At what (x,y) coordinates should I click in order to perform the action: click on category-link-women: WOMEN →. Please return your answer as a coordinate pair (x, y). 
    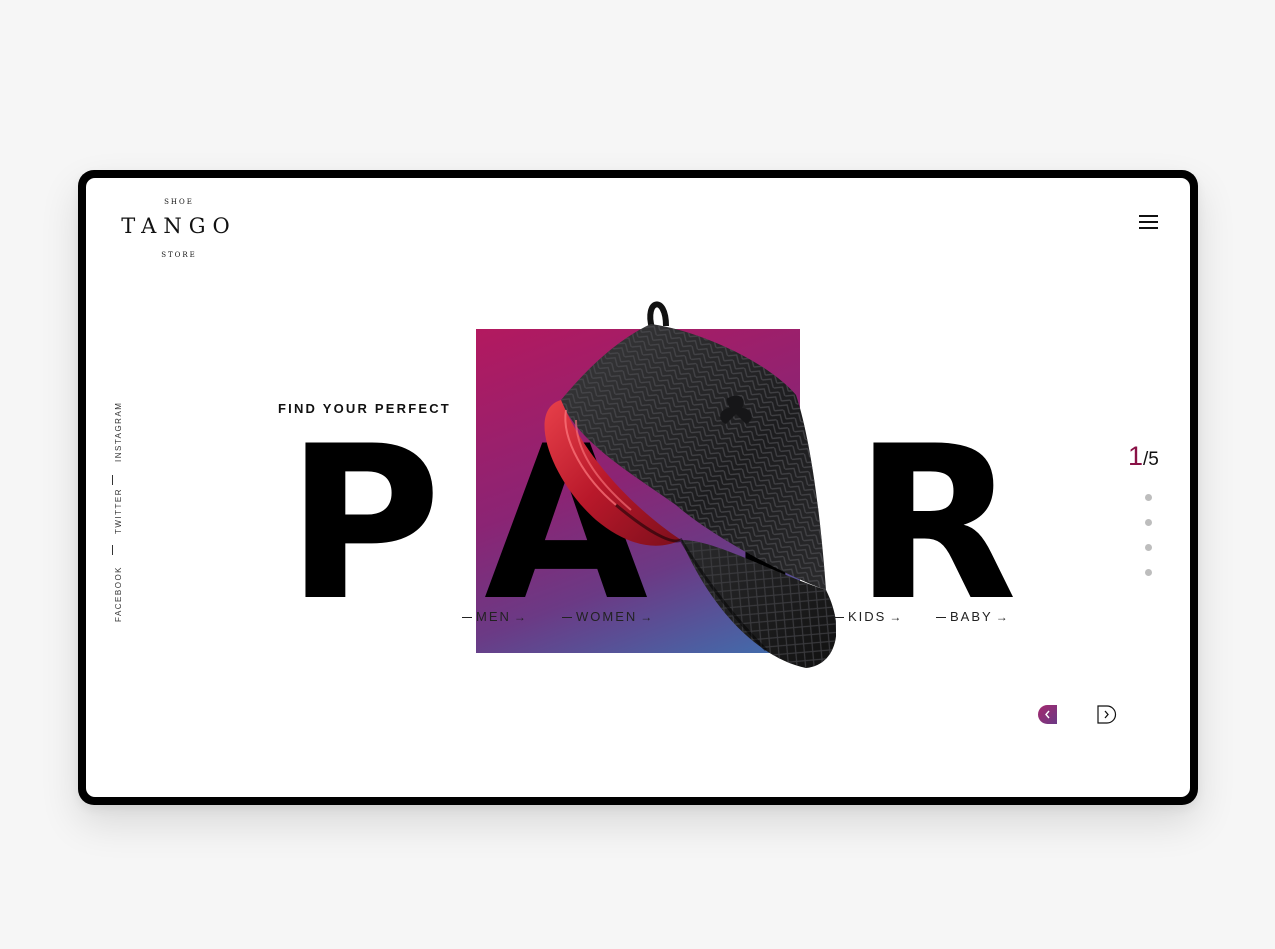
    Looking at the image, I should click on (608, 616).